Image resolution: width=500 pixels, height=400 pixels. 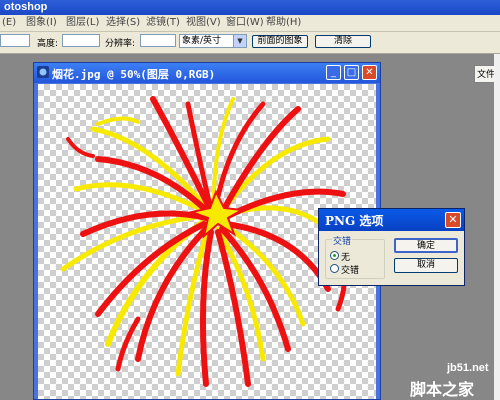 What do you see at coordinates (283, 23) in the screenshot?
I see `menu-help: 帮助(H)` at bounding box center [283, 23].